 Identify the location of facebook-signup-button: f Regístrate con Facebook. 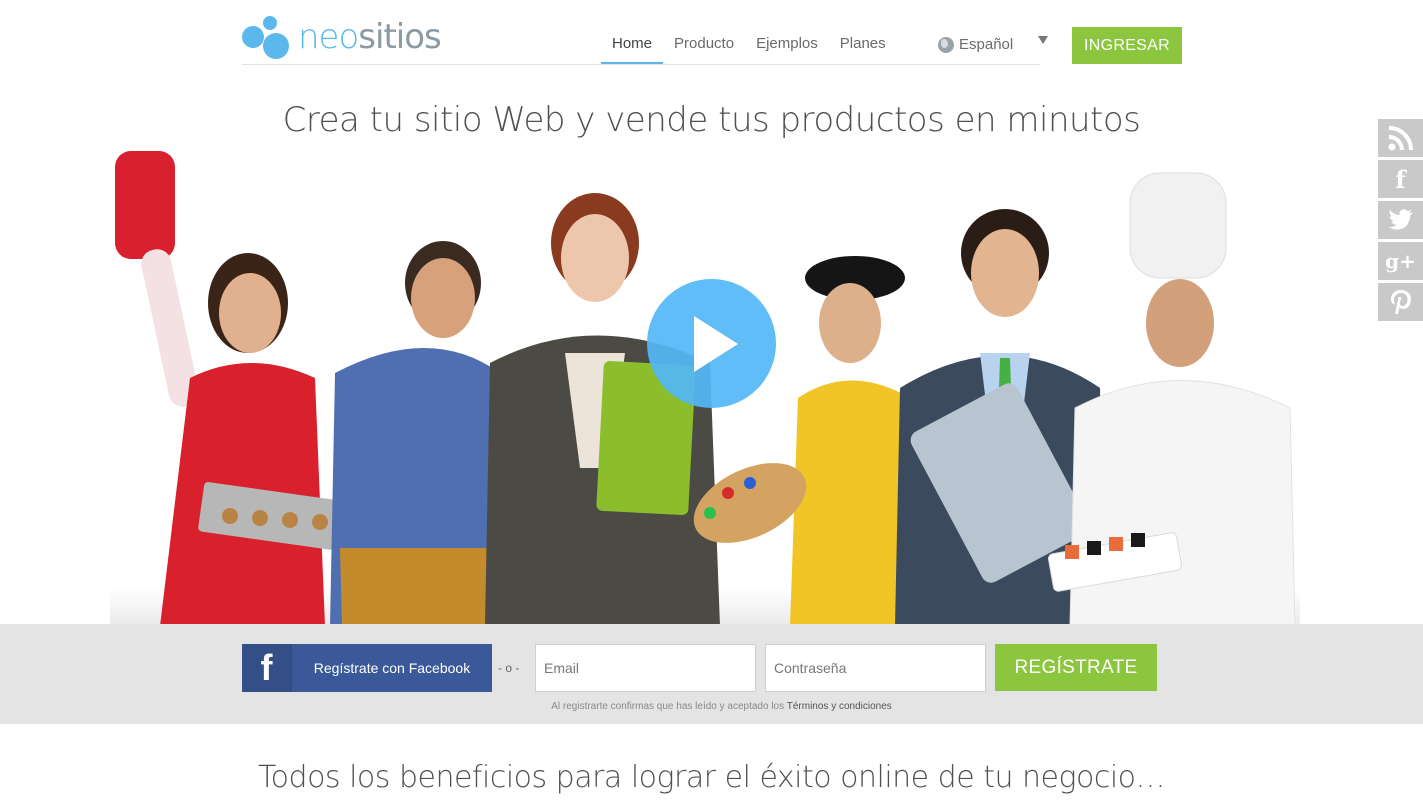
(367, 668).